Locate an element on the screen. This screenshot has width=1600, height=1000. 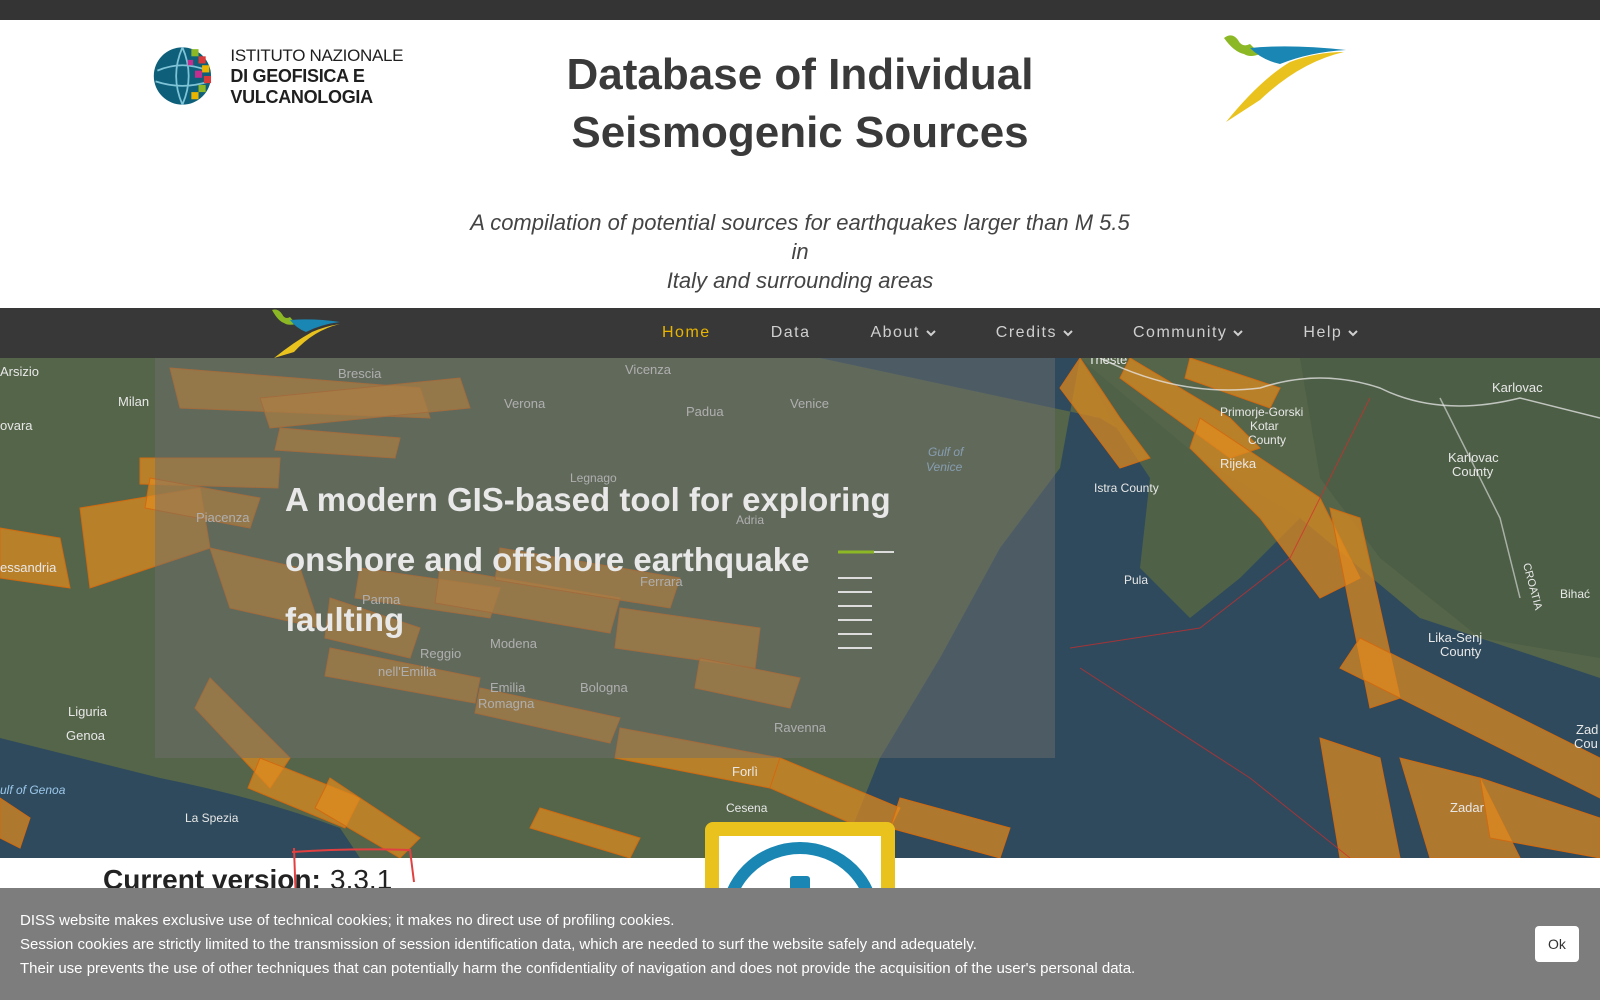
map-label: Bihać is located at coordinates (1575, 594).